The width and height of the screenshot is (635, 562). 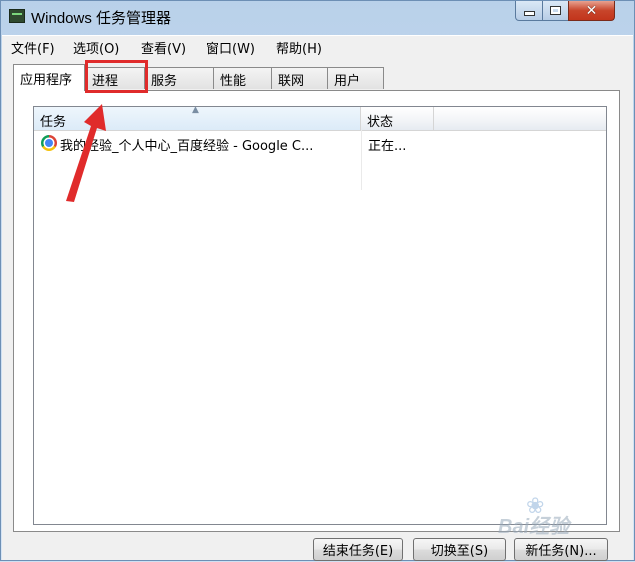 I want to click on annotation-arrow, so click(x=86, y=153).